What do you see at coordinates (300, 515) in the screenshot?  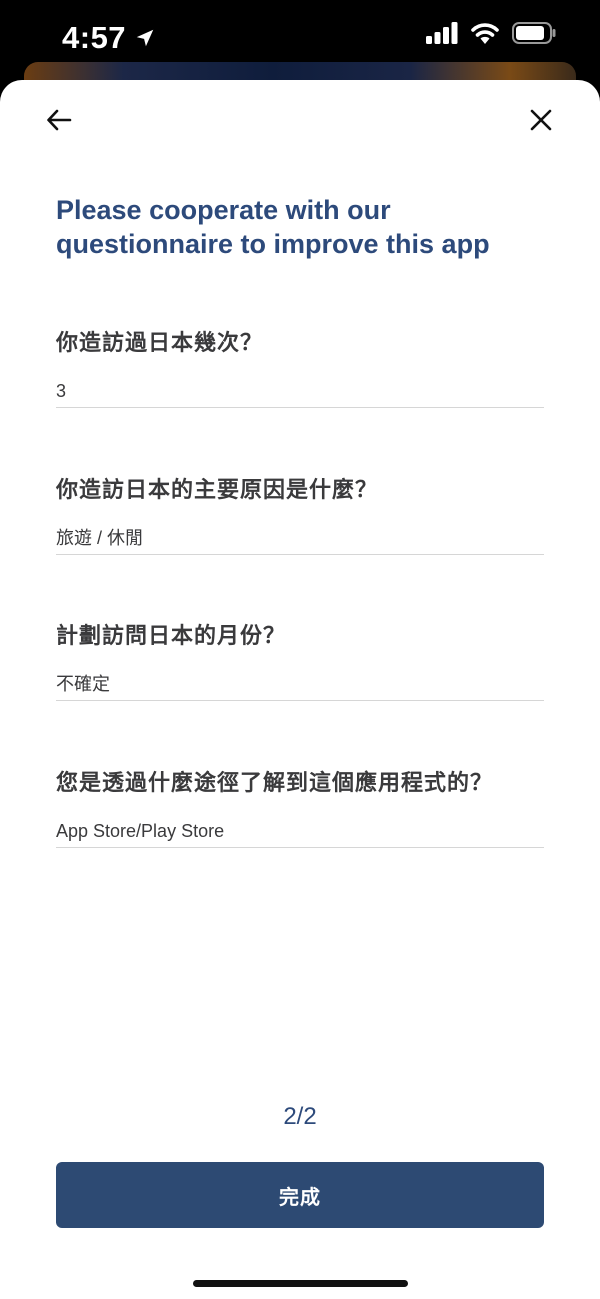 I see `question-visit-reason: 你造訪日本的主要原因是什麼？ 旅遊 / 休閒` at bounding box center [300, 515].